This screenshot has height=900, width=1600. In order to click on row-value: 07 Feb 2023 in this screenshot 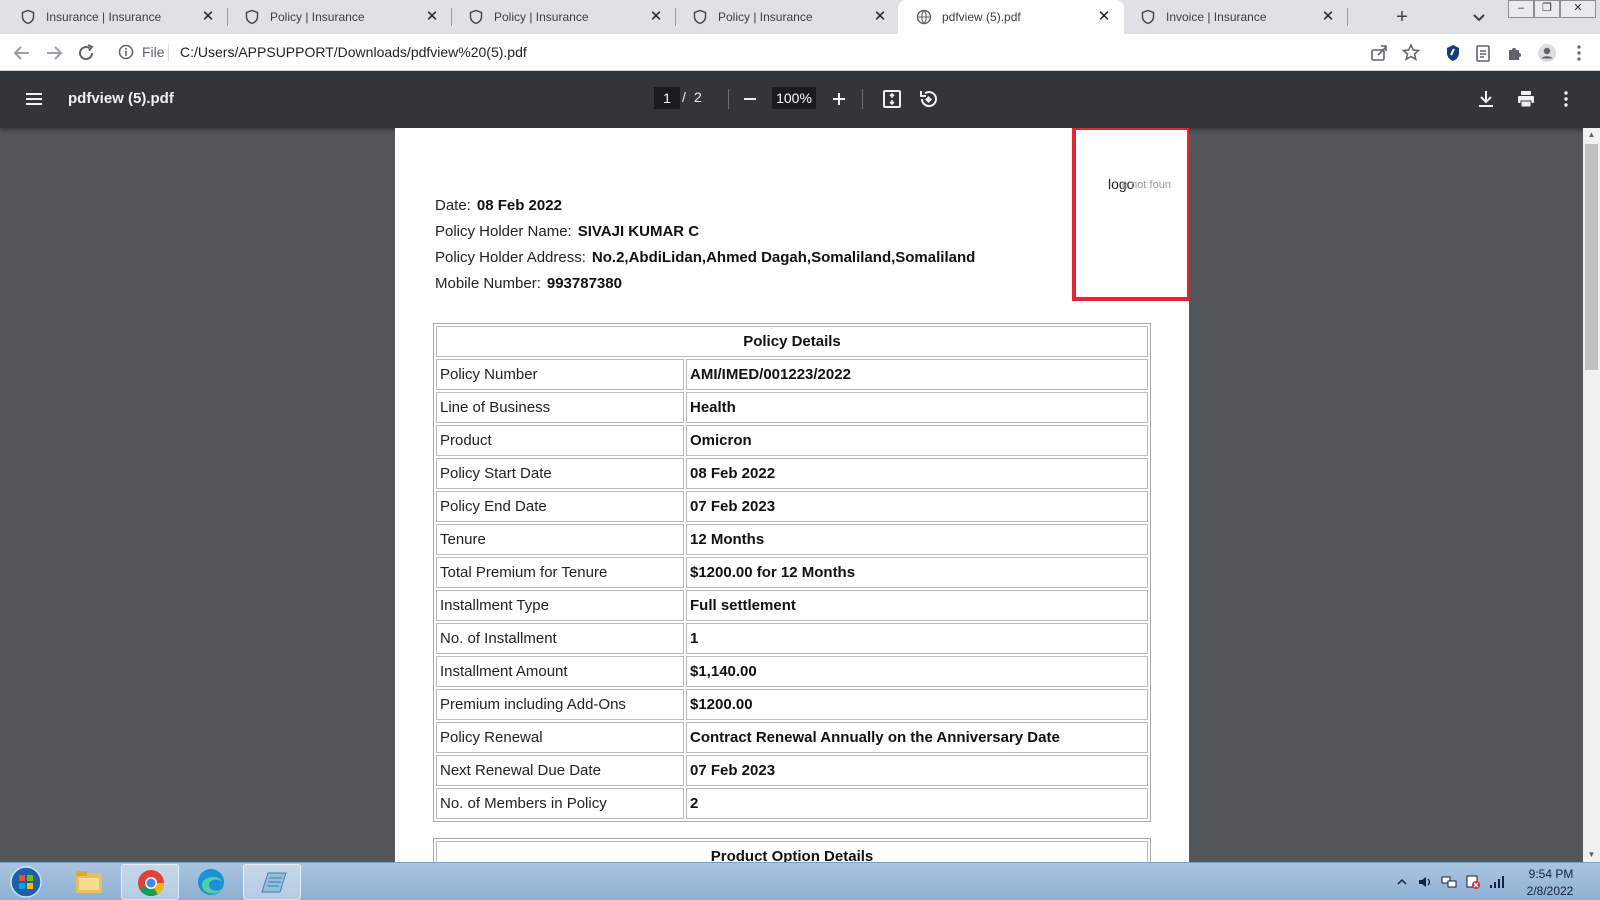, I will do `click(917, 770)`.